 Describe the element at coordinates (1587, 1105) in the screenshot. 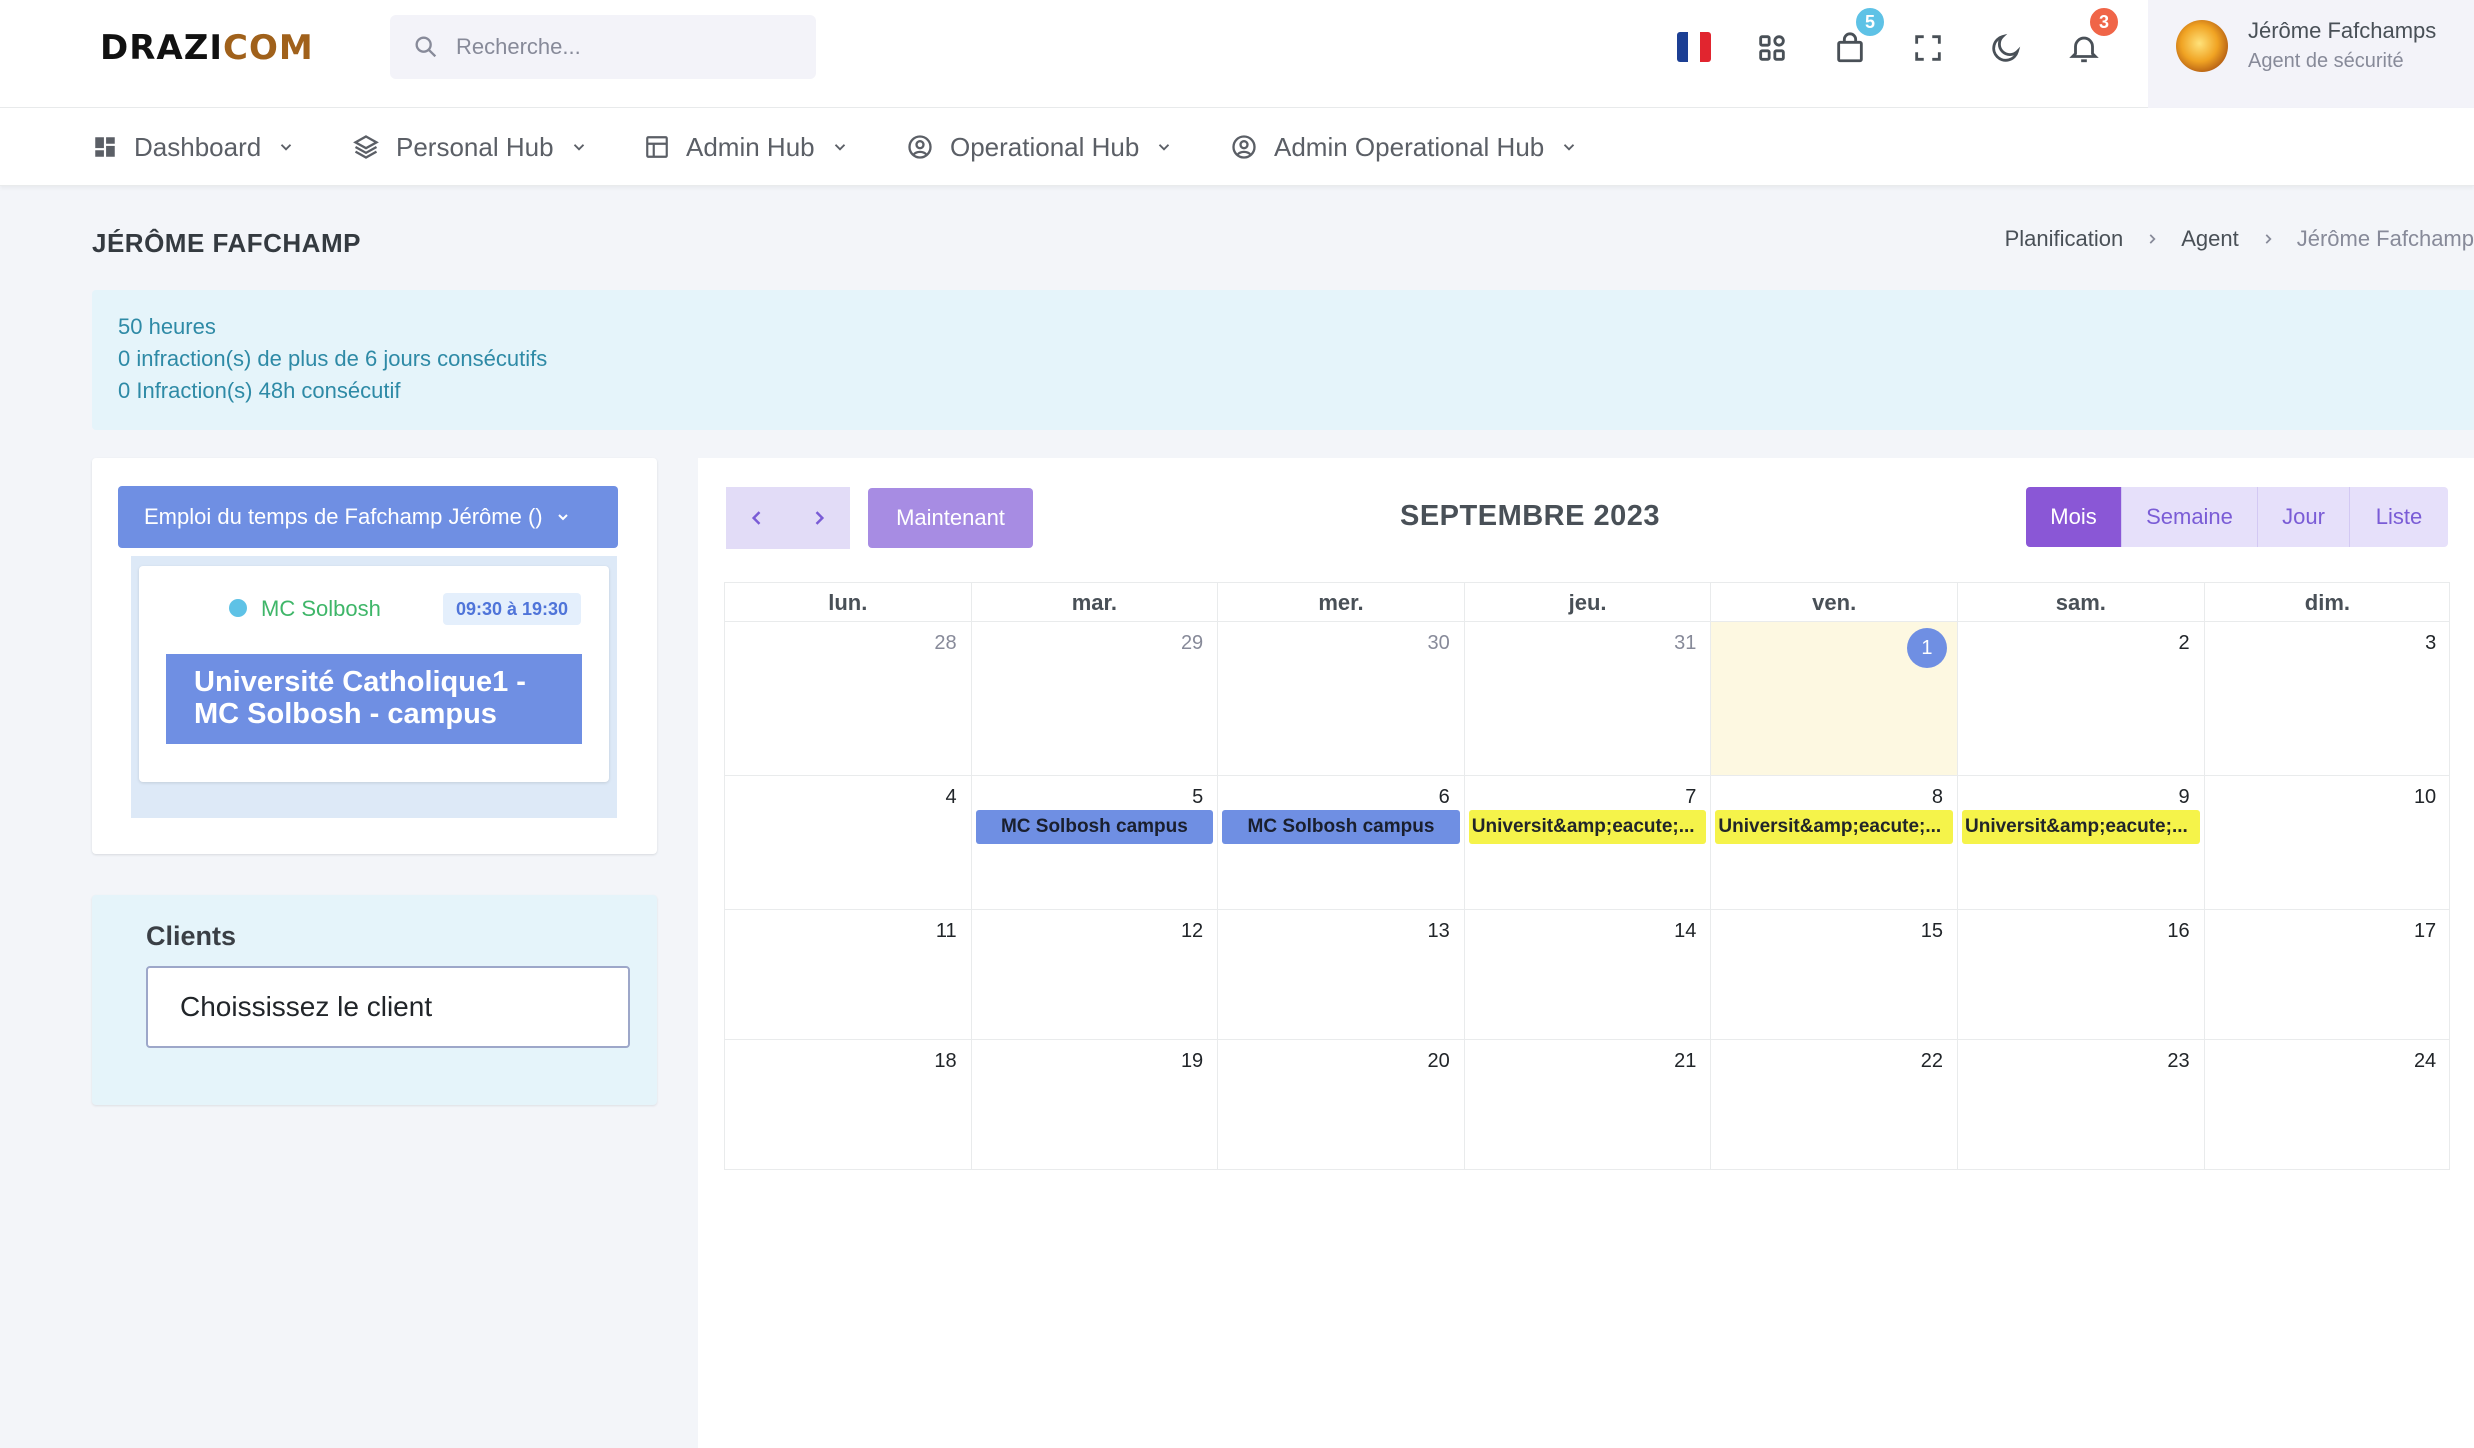

I see `day-cell: 21` at that location.